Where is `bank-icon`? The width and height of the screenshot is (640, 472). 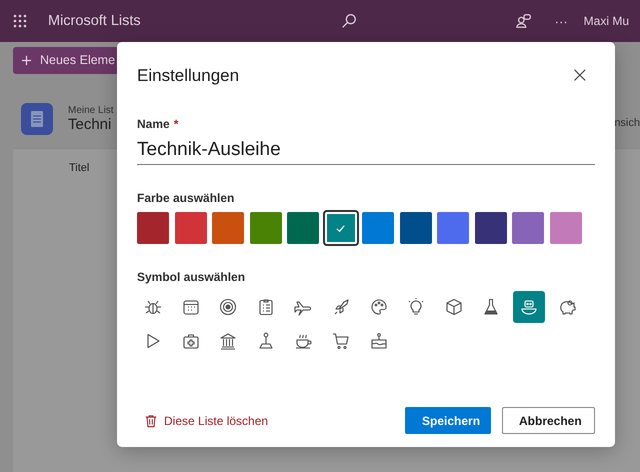 bank-icon is located at coordinates (228, 341).